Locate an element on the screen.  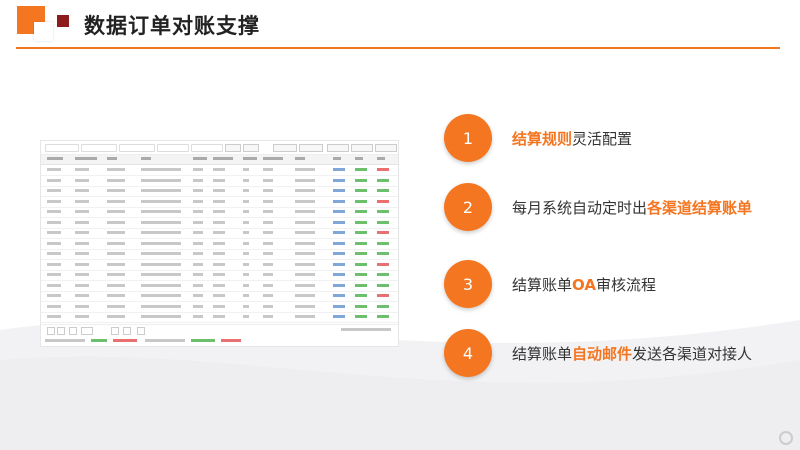
step-number-1: 1 is located at coordinates (468, 138).